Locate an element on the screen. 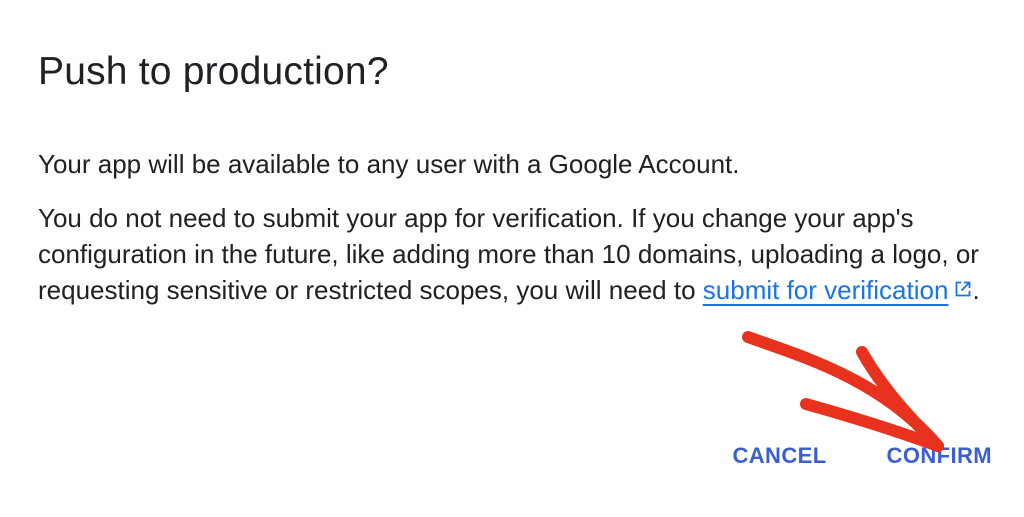 The height and width of the screenshot is (517, 1024). confirm-button: CONFIRM is located at coordinates (939, 456).